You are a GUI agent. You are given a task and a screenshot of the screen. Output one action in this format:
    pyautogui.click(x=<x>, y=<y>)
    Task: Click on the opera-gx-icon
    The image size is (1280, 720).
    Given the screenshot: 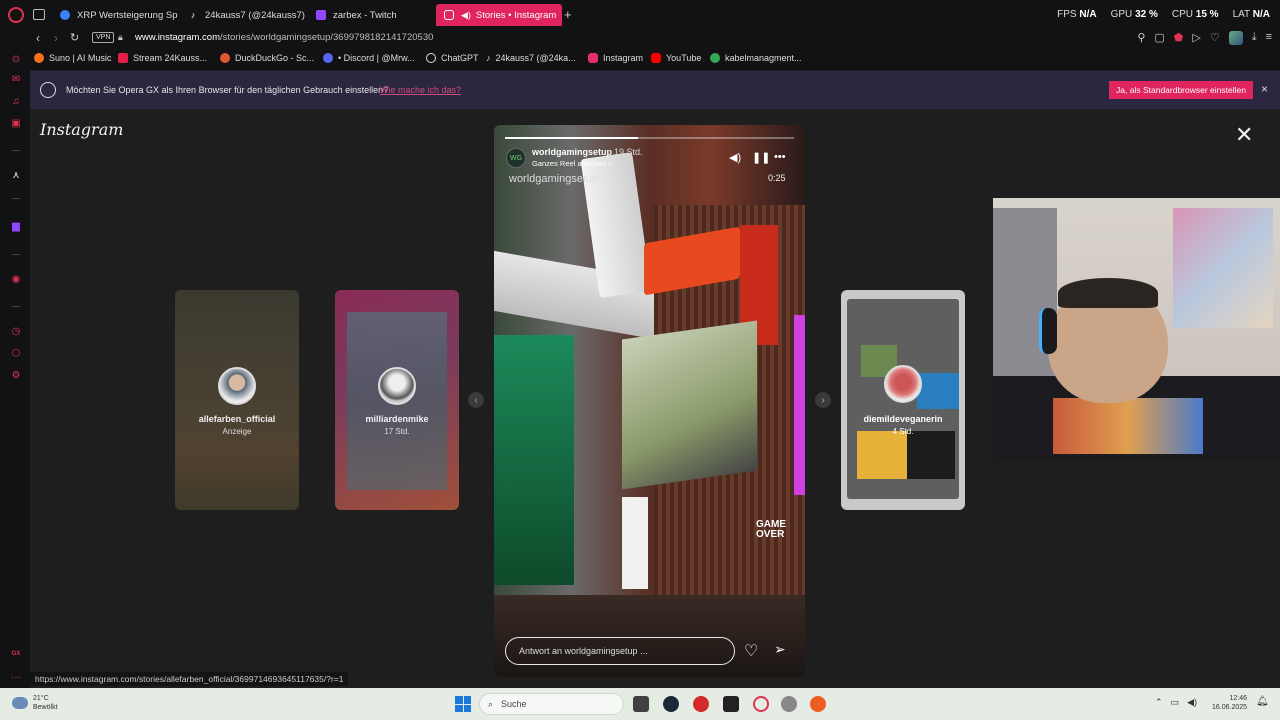 What is the action you would take?
    pyautogui.click(x=761, y=704)
    